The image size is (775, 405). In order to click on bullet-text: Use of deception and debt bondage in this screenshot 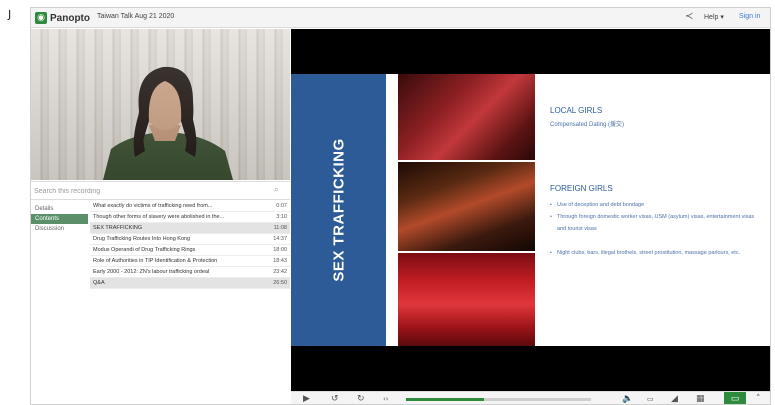, I will do `click(601, 205)`.